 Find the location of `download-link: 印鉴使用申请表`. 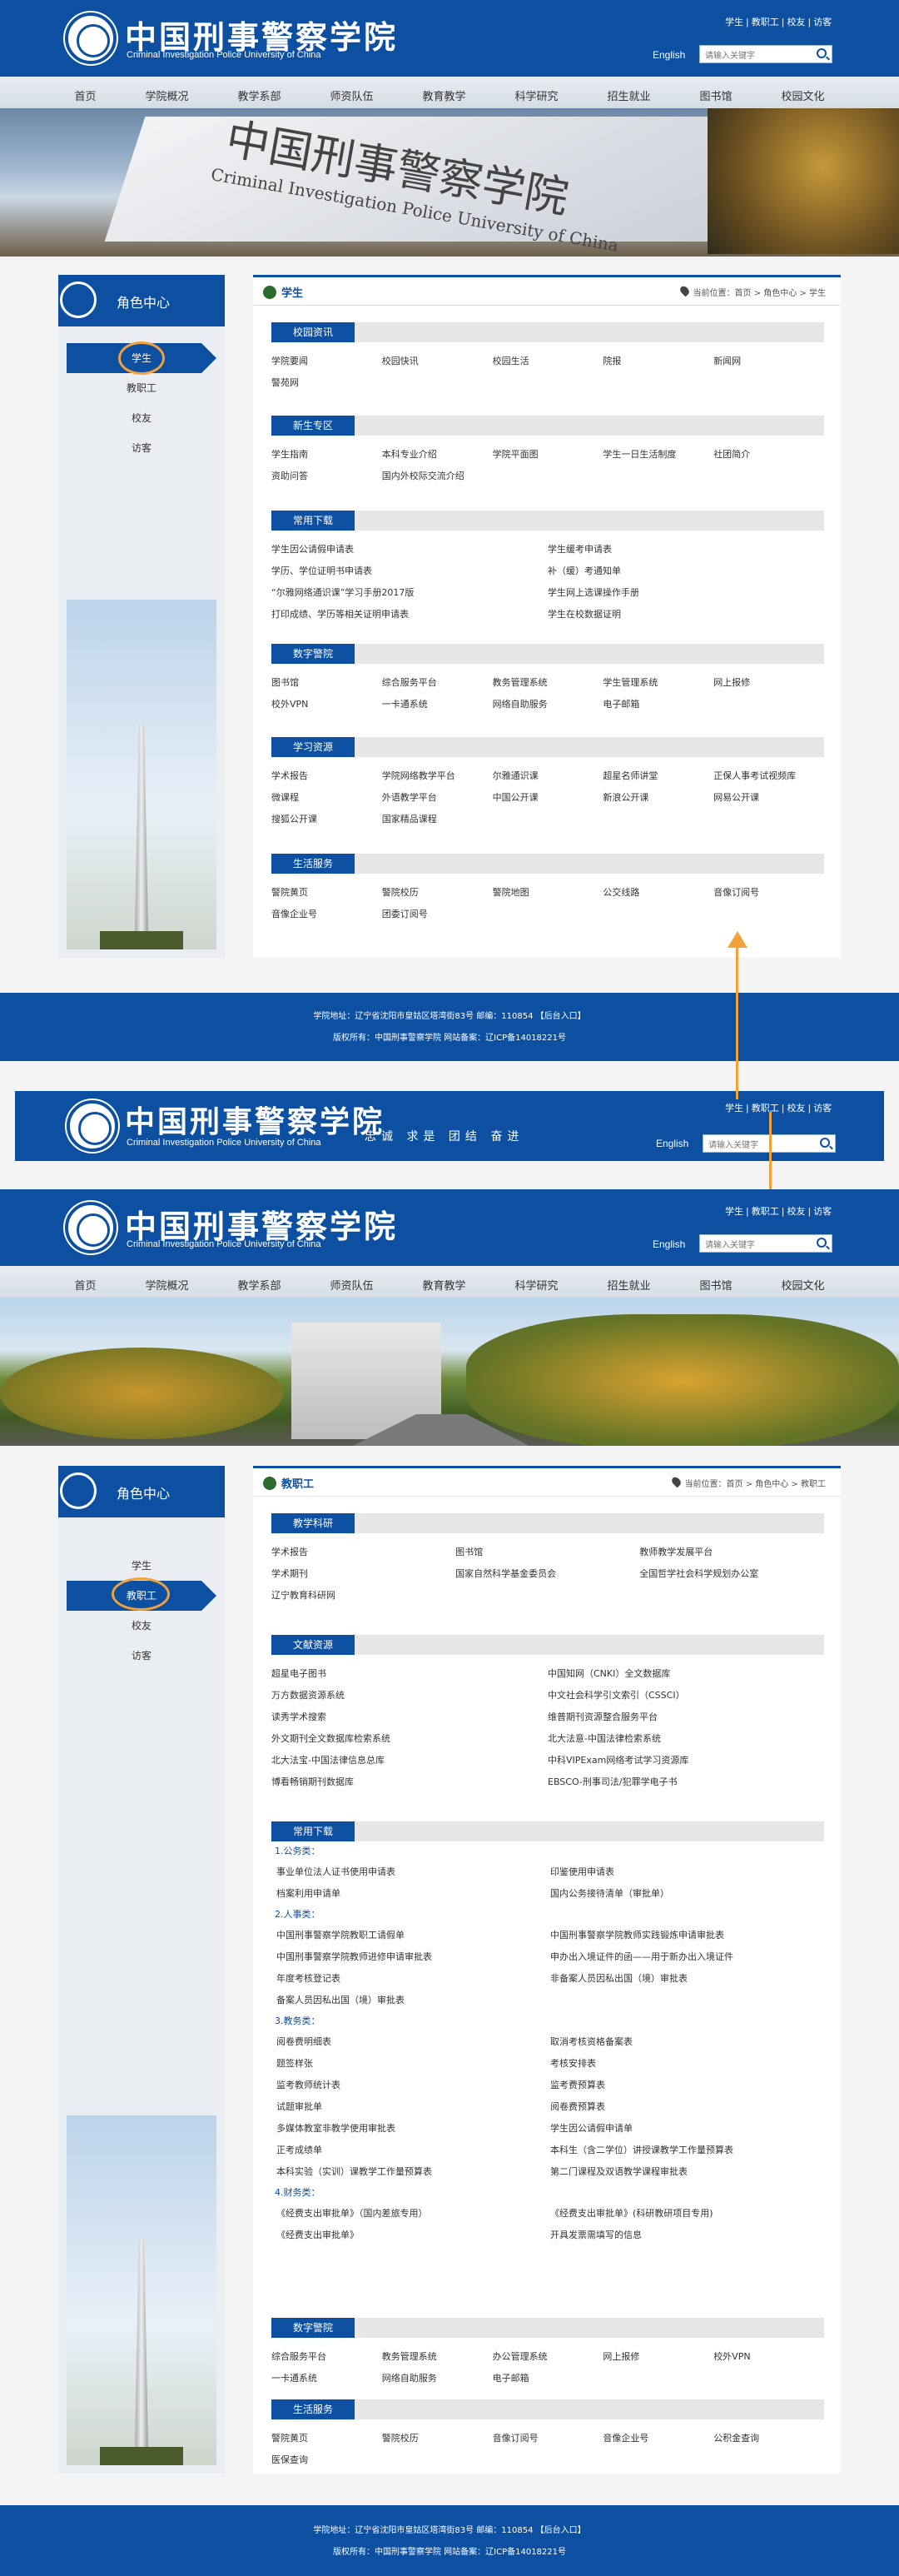

download-link: 印鉴使用申请表 is located at coordinates (687, 1872).